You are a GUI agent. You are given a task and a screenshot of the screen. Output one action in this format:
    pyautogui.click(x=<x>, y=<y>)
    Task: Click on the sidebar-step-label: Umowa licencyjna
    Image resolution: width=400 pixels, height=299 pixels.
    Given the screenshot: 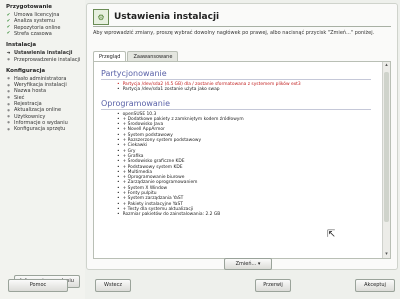 What is the action you would take?
    pyautogui.click(x=37, y=15)
    